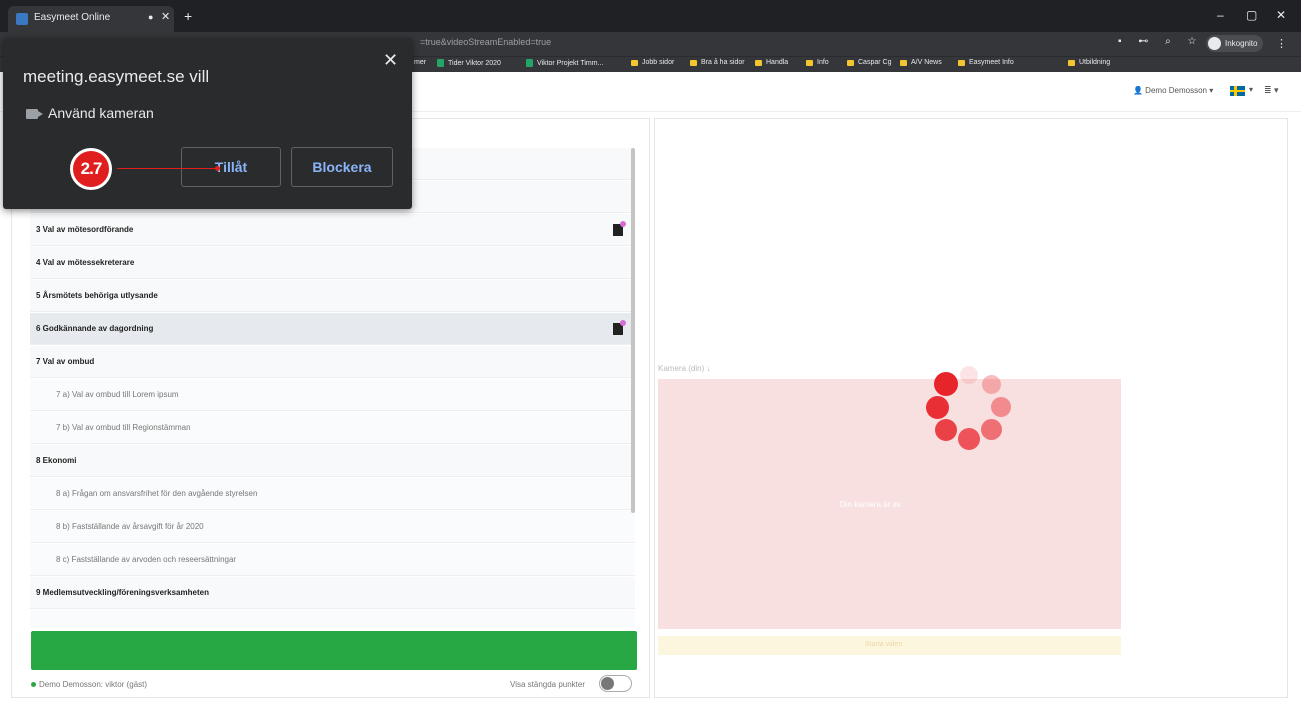 Image resolution: width=1301 pixels, height=702 pixels. Describe the element at coordinates (123, 427) in the screenshot. I see `agenda-item-label: 7 b) Val av ombud till Regionstämman` at that location.